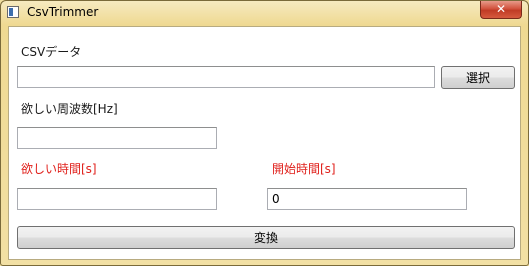 The image size is (529, 266). What do you see at coordinates (69, 109) in the screenshot?
I see `frequency-label: 欲しい周波数[Hz]` at bounding box center [69, 109].